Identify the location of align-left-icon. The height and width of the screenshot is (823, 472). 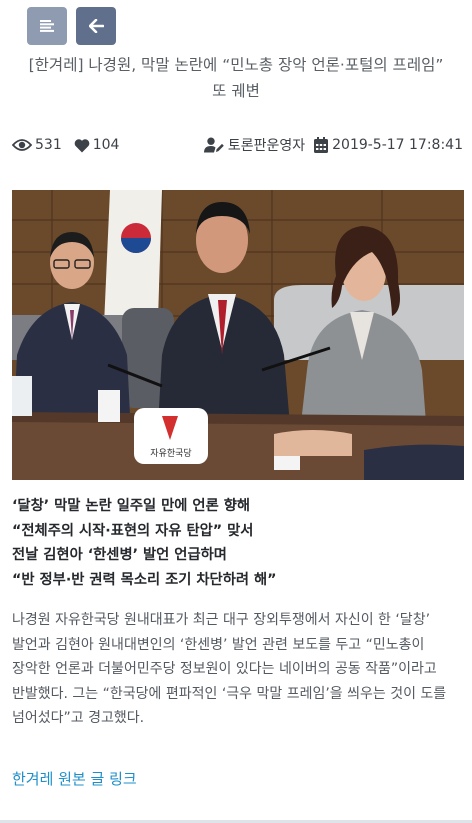
(47, 26).